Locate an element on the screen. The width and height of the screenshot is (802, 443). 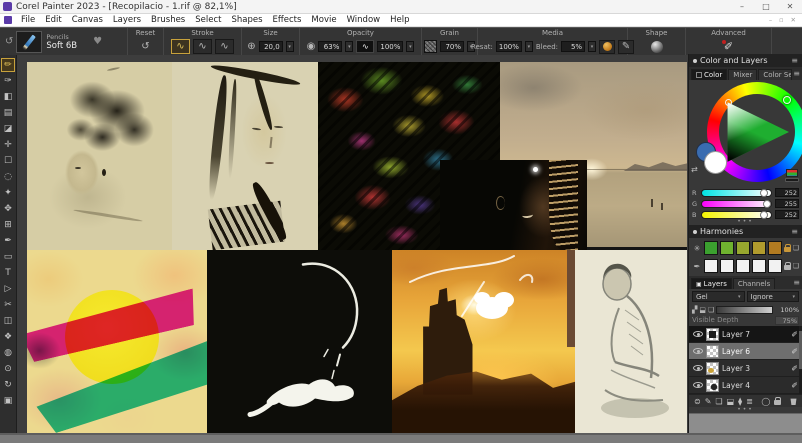
menu-help: Help is located at coordinates (399, 20).